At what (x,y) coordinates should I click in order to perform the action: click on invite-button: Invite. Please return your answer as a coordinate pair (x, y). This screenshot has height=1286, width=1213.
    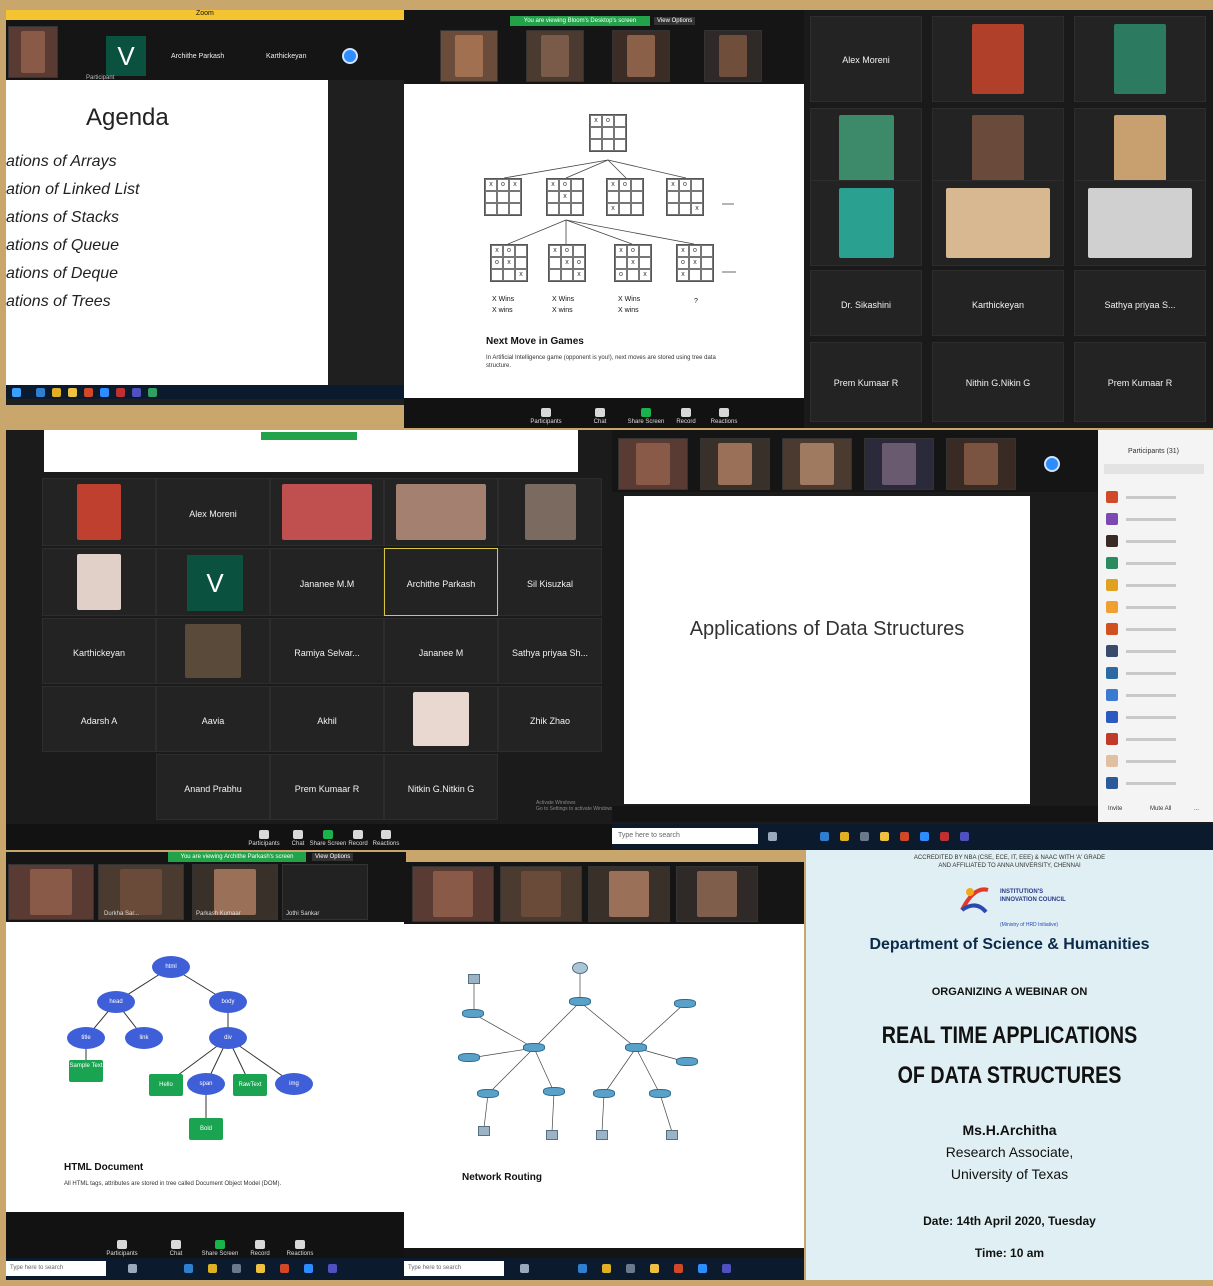
    Looking at the image, I should click on (1115, 809).